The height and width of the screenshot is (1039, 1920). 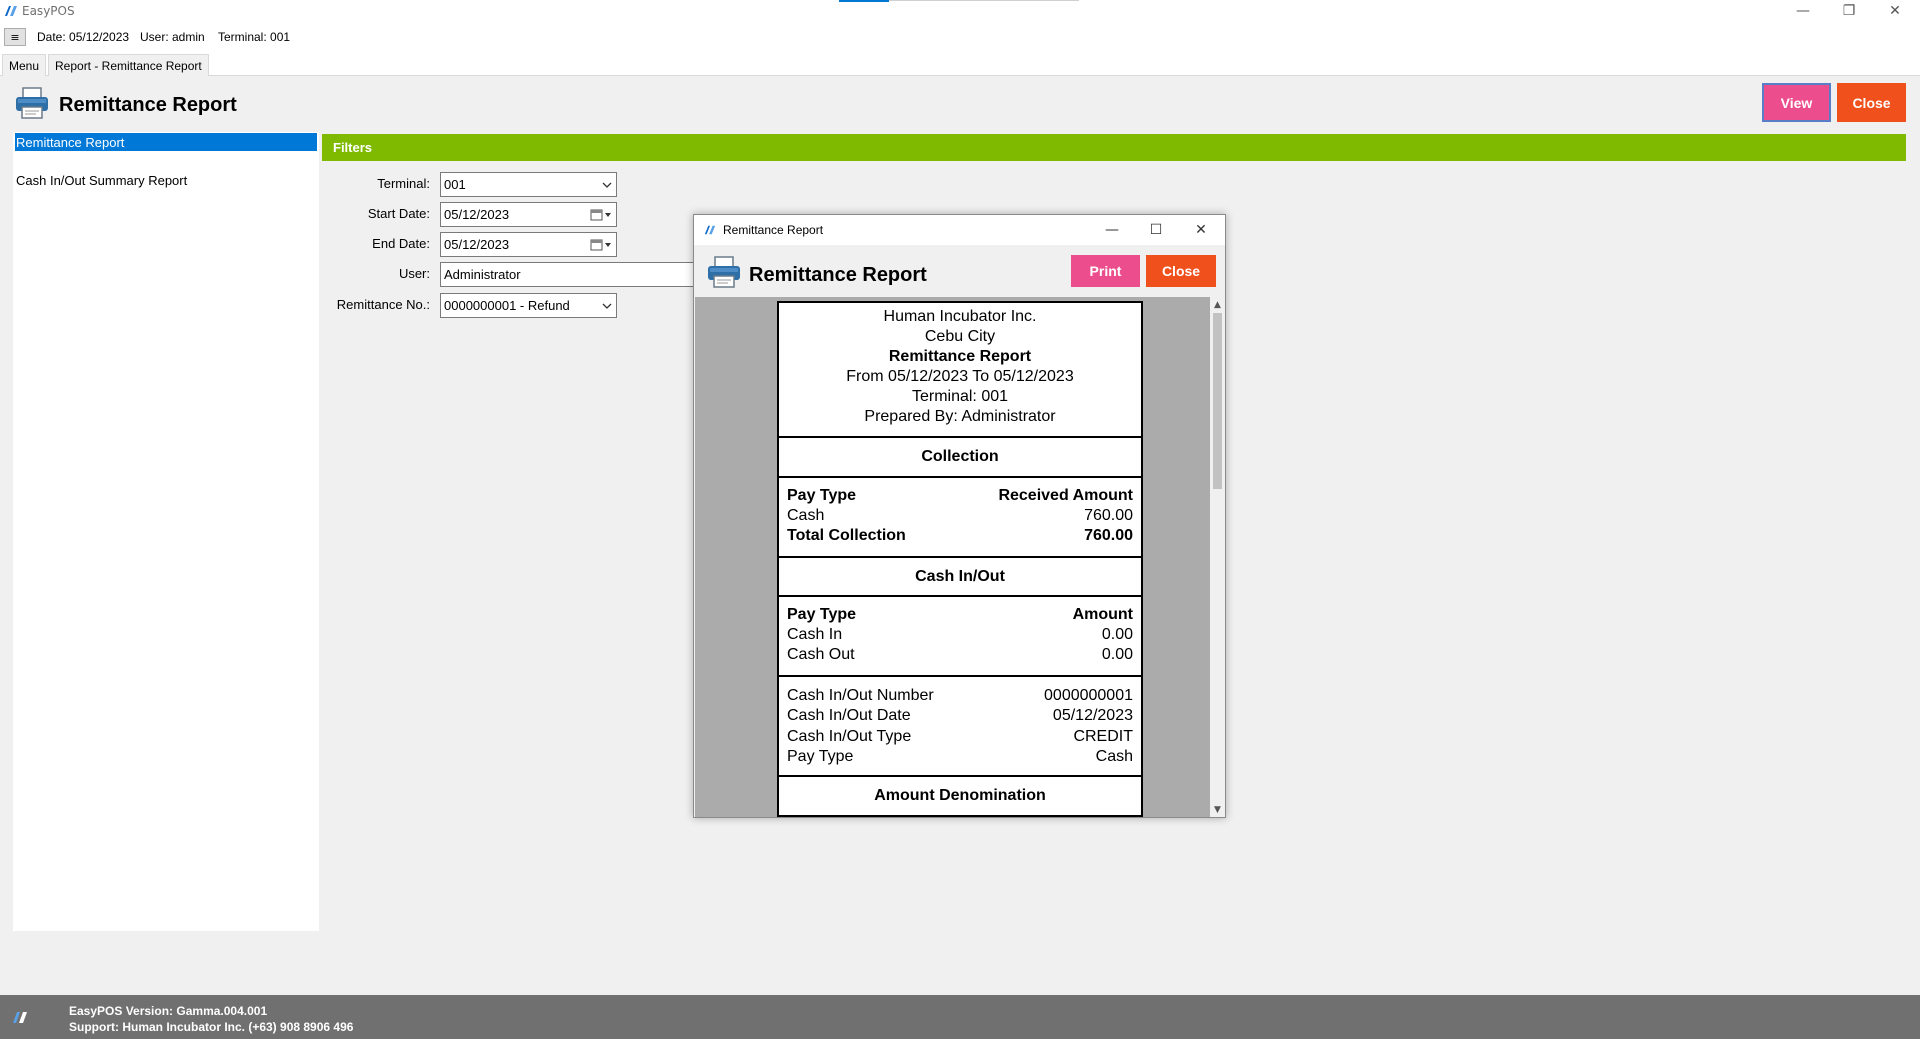 What do you see at coordinates (1114, 756) in the screenshot?
I see `cash-detail-value: Cash` at bounding box center [1114, 756].